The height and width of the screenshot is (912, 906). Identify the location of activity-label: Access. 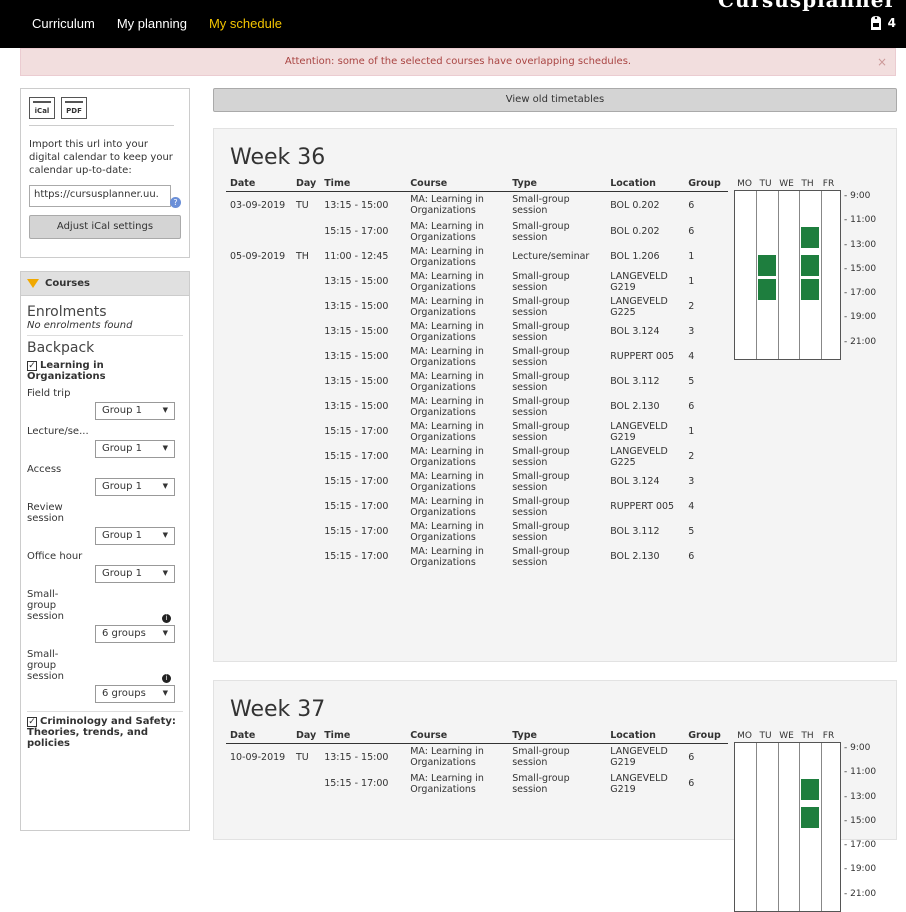
(44, 469).